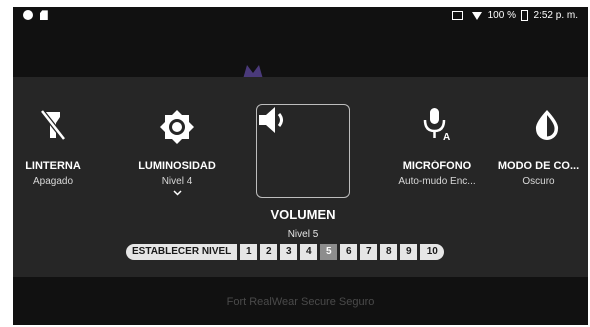 Image resolution: width=590 pixels, height=327 pixels. Describe the element at coordinates (249, 252) in the screenshot. I see `level-button-1: 1` at that location.